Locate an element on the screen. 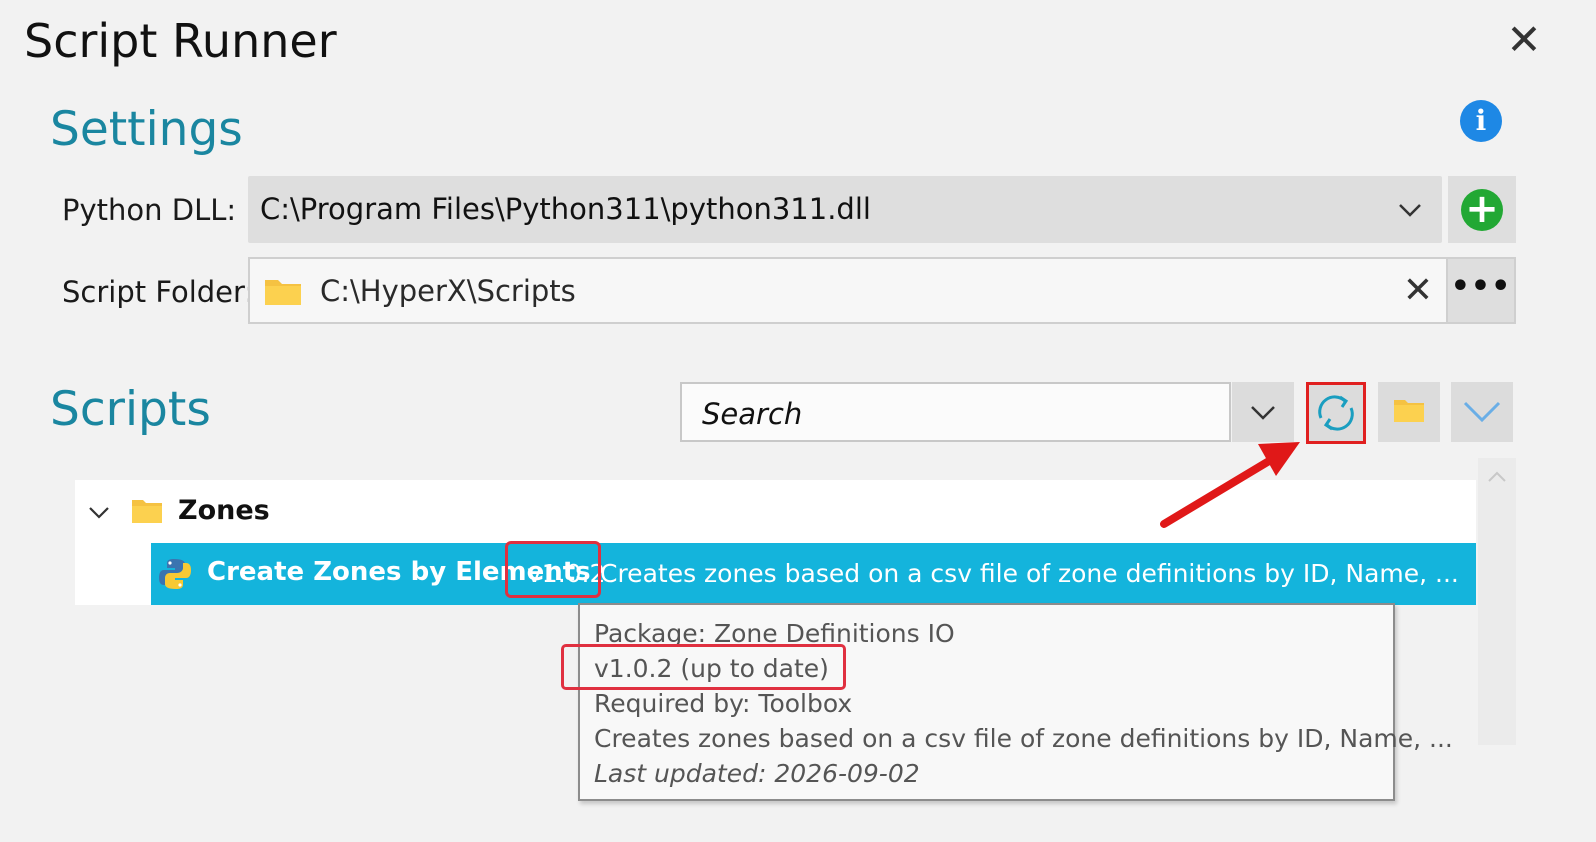 Image resolution: width=1596 pixels, height=842 pixels. python-dll-label: Python DLL: is located at coordinates (149, 210).